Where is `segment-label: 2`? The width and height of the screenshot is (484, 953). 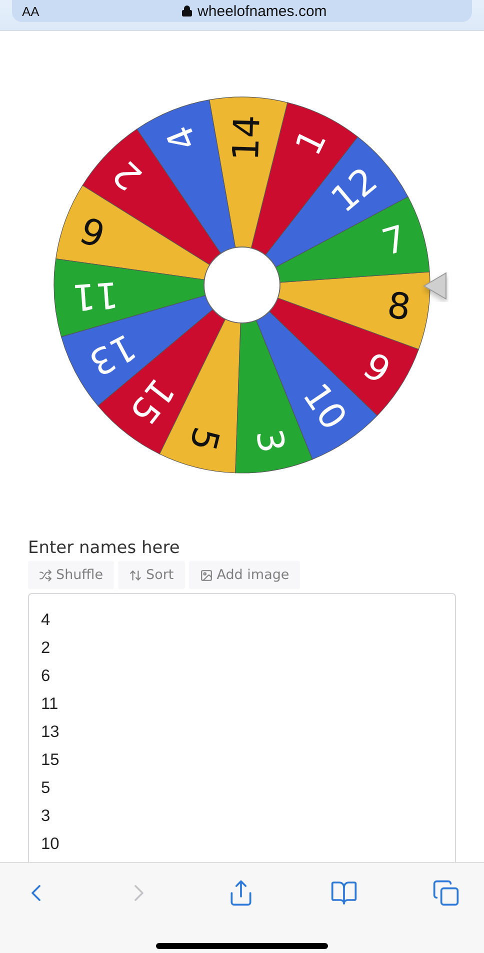 segment-label: 2 is located at coordinates (127, 175).